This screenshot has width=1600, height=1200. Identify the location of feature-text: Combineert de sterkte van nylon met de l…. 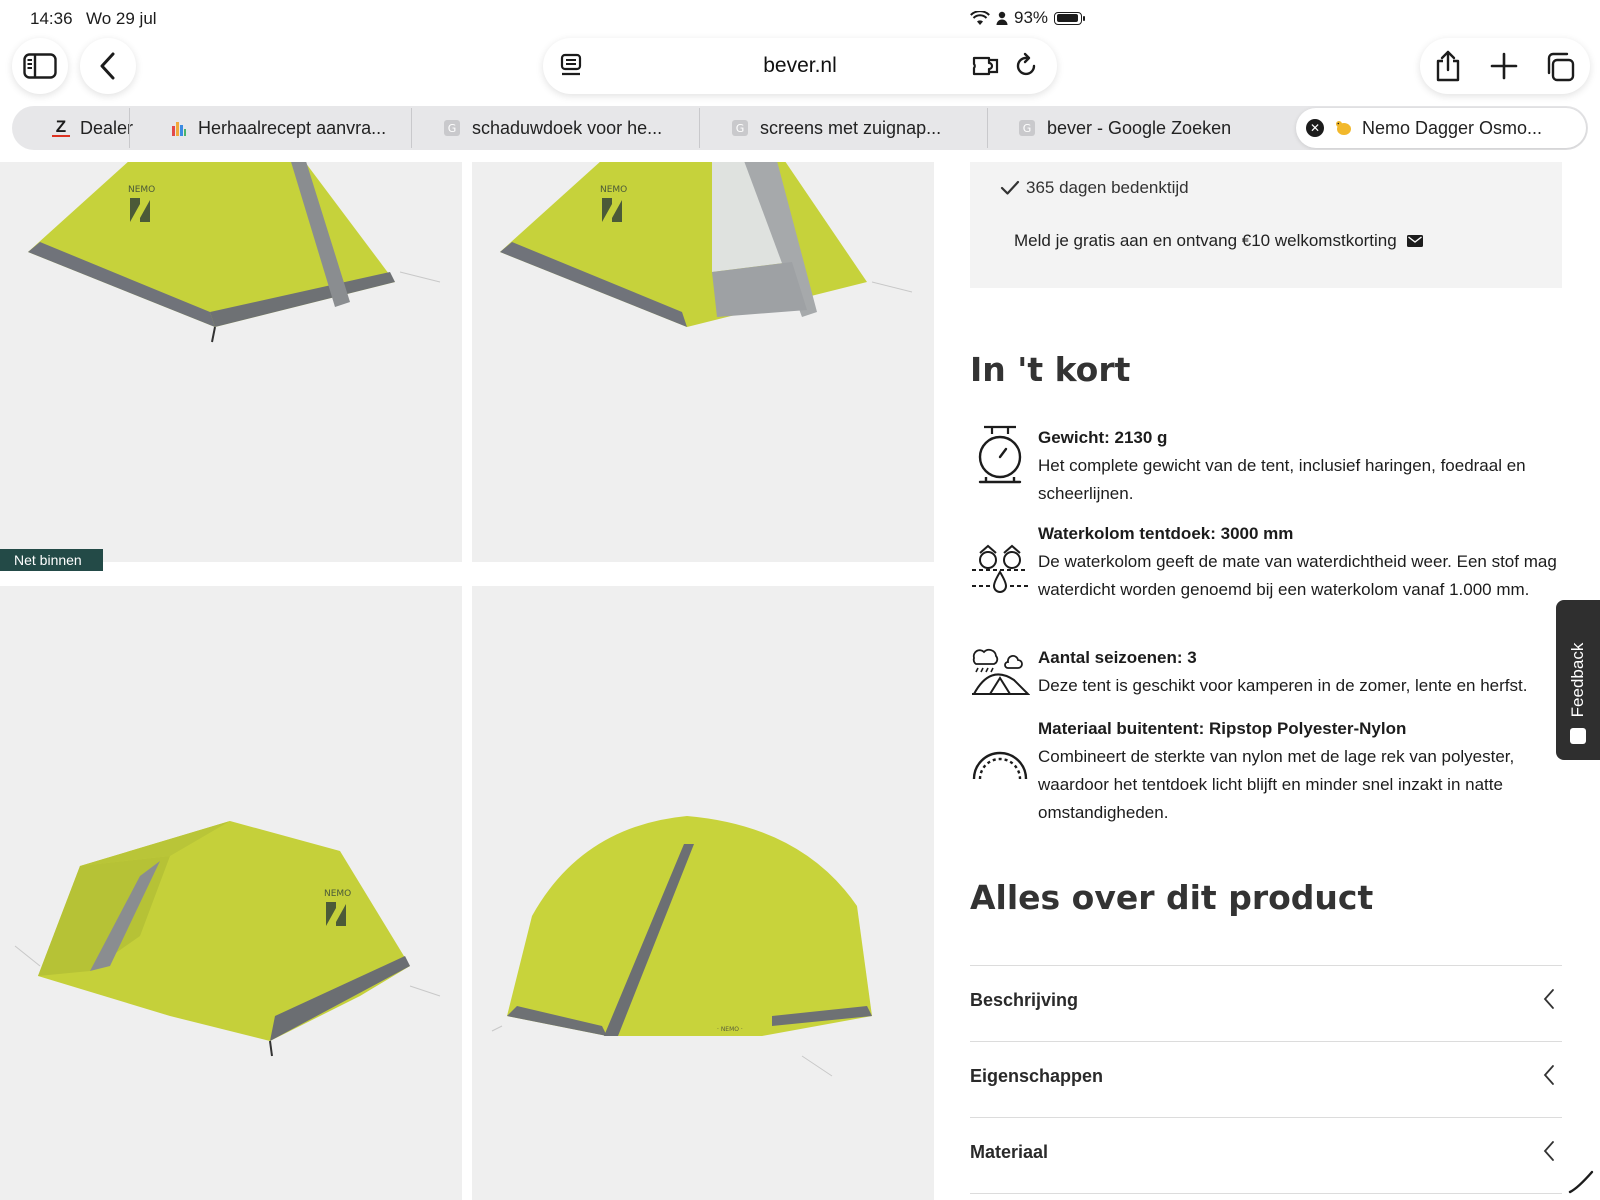
(1276, 784).